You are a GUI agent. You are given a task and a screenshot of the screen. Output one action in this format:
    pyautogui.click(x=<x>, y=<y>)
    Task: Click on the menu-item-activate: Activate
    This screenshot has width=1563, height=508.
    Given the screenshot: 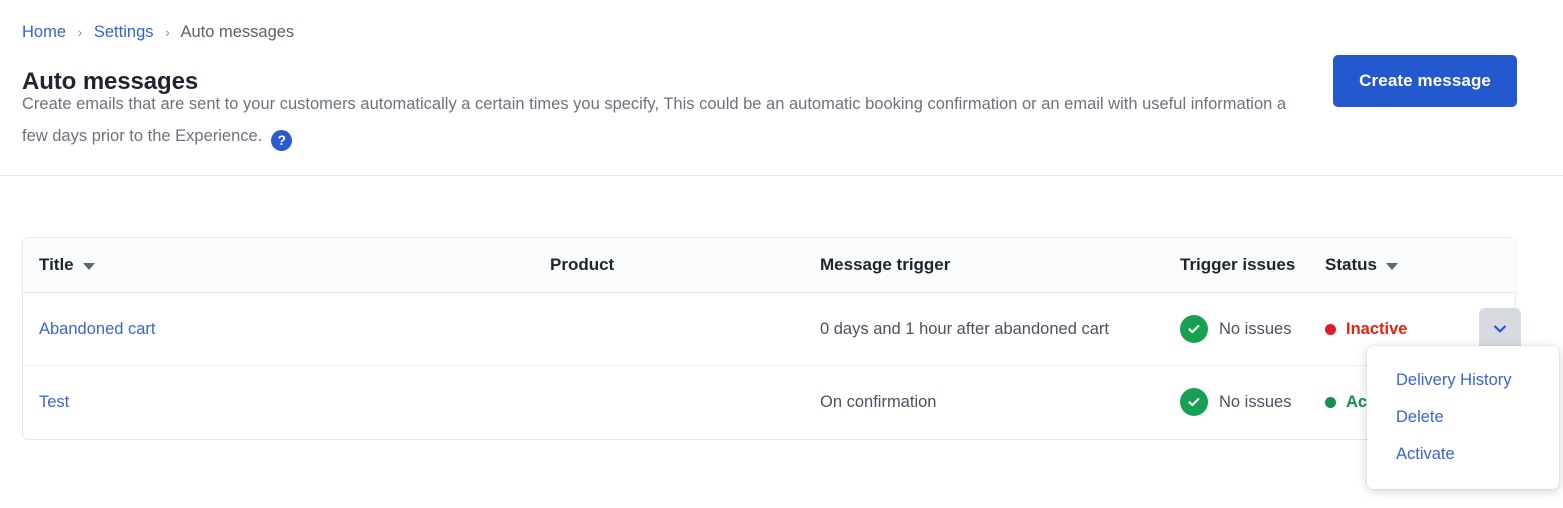 What is the action you would take?
    pyautogui.click(x=1463, y=454)
    